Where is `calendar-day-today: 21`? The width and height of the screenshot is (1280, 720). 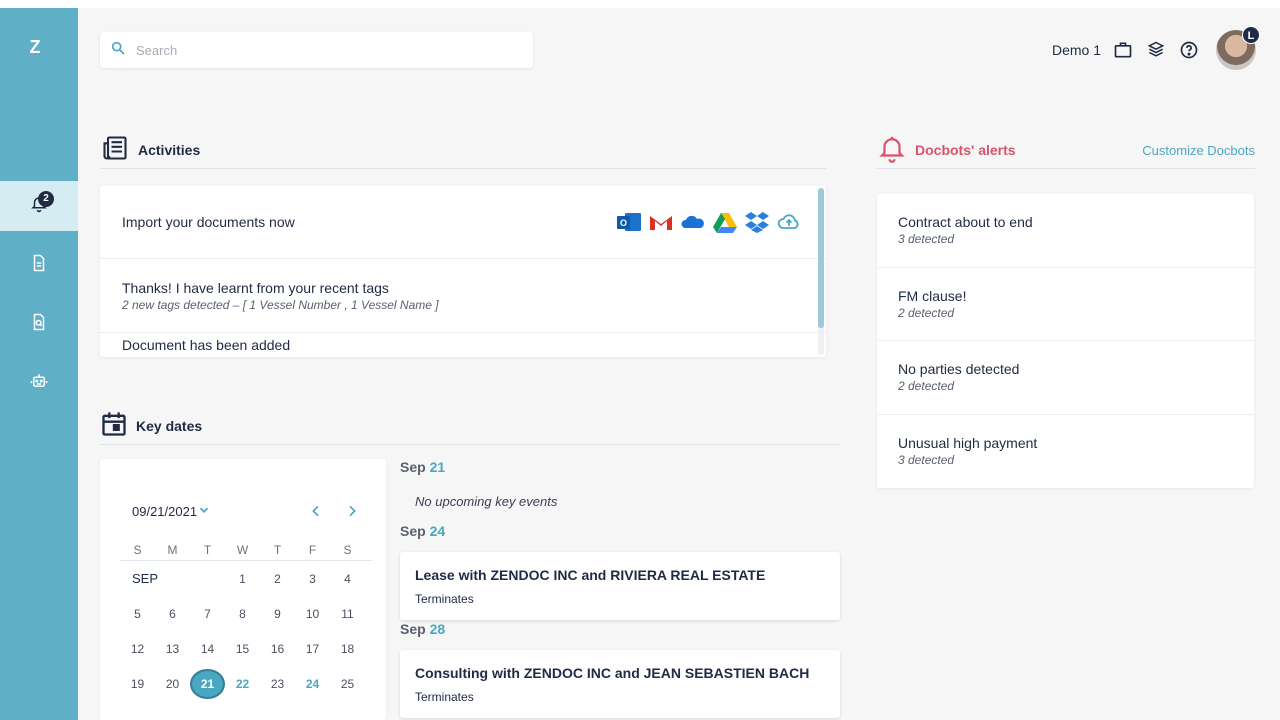 calendar-day-today: 21 is located at coordinates (207, 683).